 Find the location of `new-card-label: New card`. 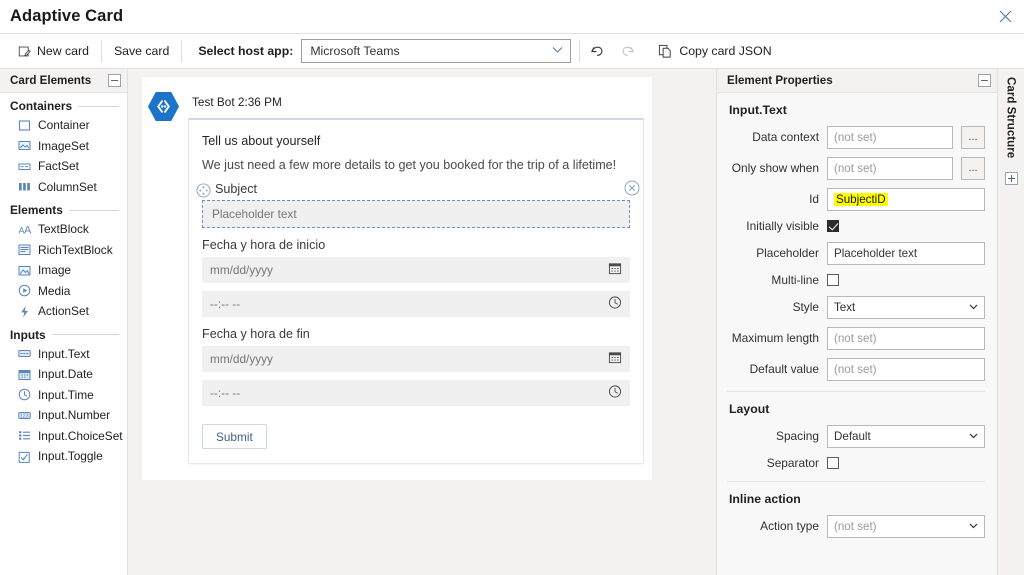

new-card-label: New card is located at coordinates (63, 51).